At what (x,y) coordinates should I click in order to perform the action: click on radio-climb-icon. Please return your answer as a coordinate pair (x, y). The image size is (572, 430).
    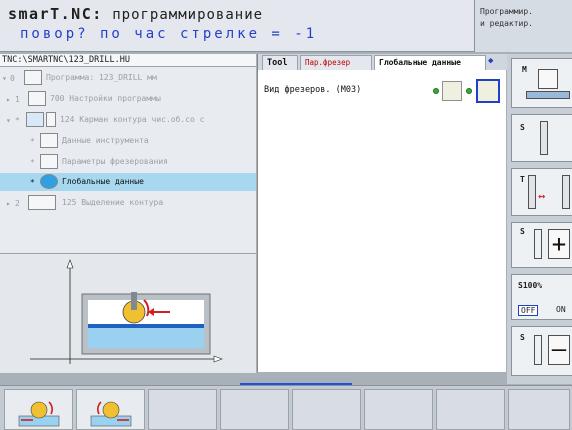
    Looking at the image, I should click on (436, 91).